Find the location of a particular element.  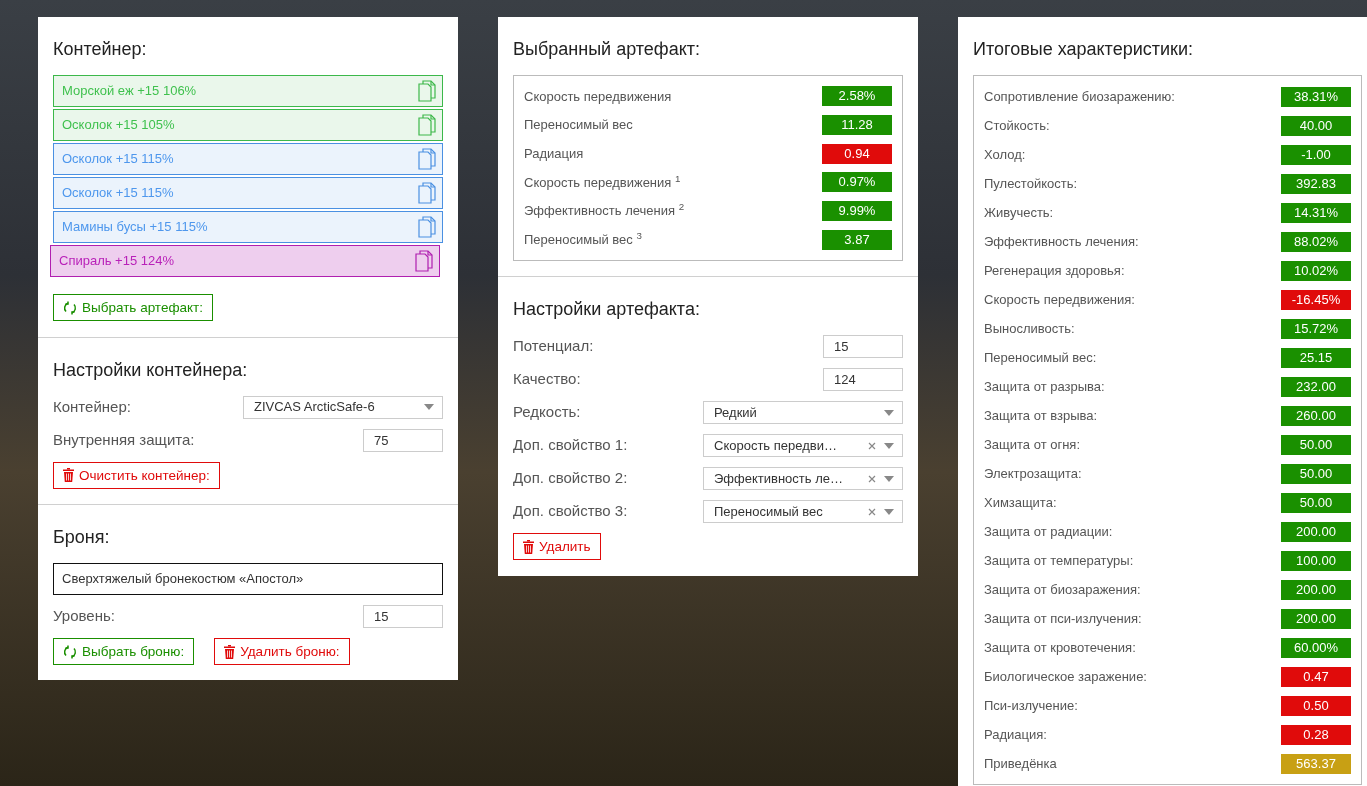

stat-value: 0.50 is located at coordinates (1316, 705).